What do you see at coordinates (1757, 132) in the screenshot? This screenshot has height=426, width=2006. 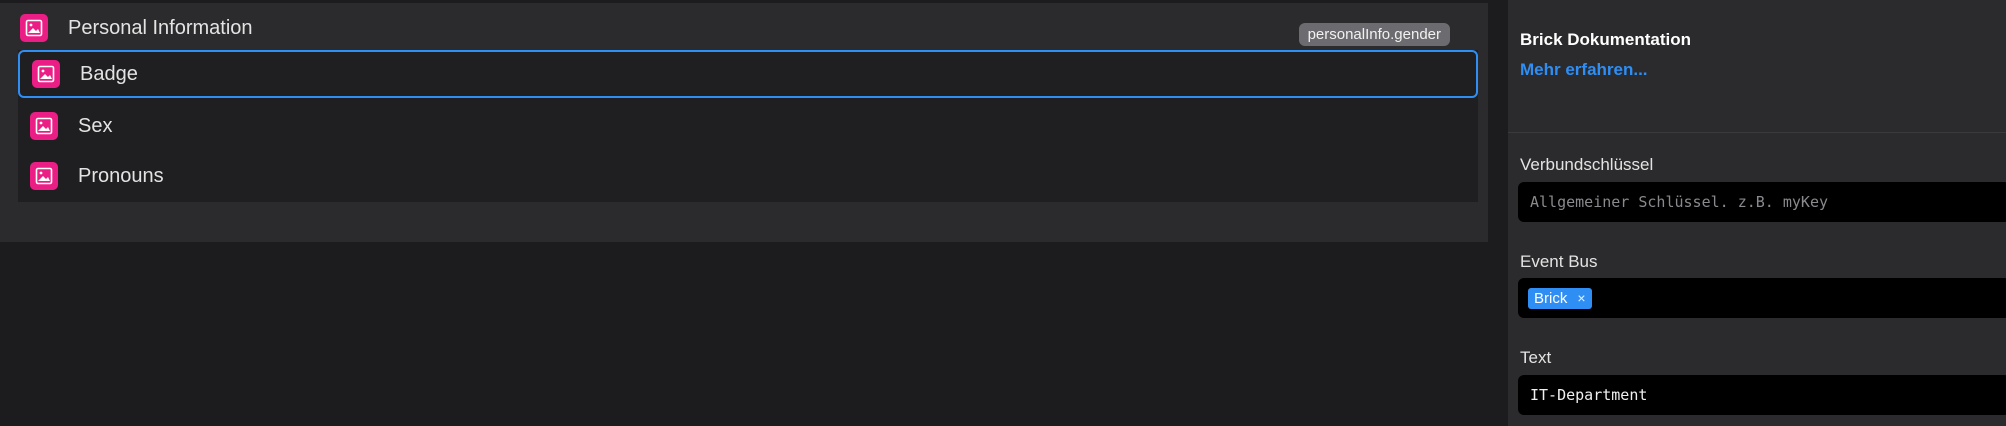 I see `section-divider` at bounding box center [1757, 132].